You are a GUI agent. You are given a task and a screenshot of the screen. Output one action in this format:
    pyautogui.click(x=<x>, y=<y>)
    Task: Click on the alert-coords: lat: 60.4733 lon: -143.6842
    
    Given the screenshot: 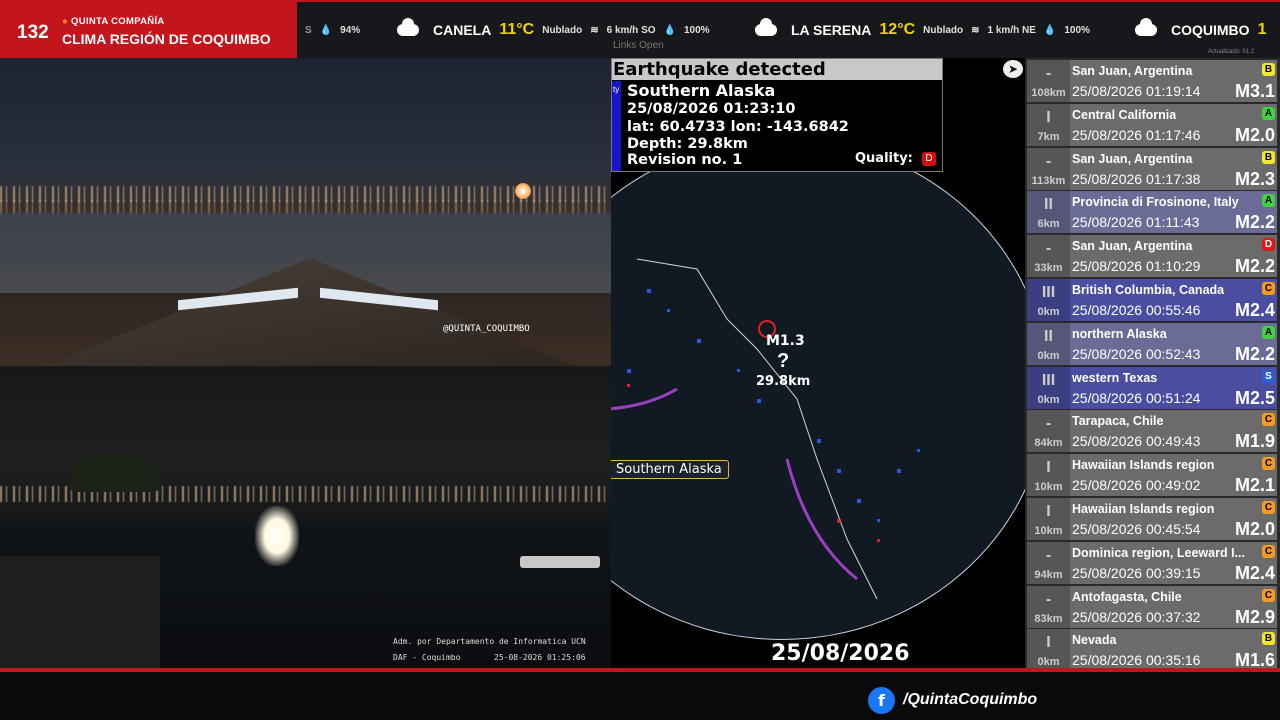 What is the action you would take?
    pyautogui.click(x=738, y=127)
    